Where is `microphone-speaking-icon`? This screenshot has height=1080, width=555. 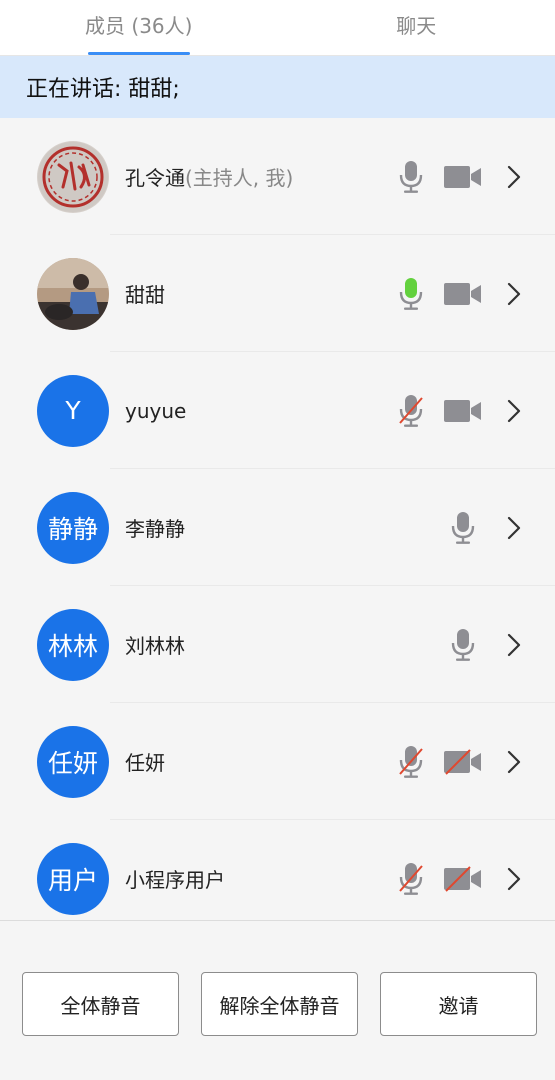 microphone-speaking-icon is located at coordinates (411, 294).